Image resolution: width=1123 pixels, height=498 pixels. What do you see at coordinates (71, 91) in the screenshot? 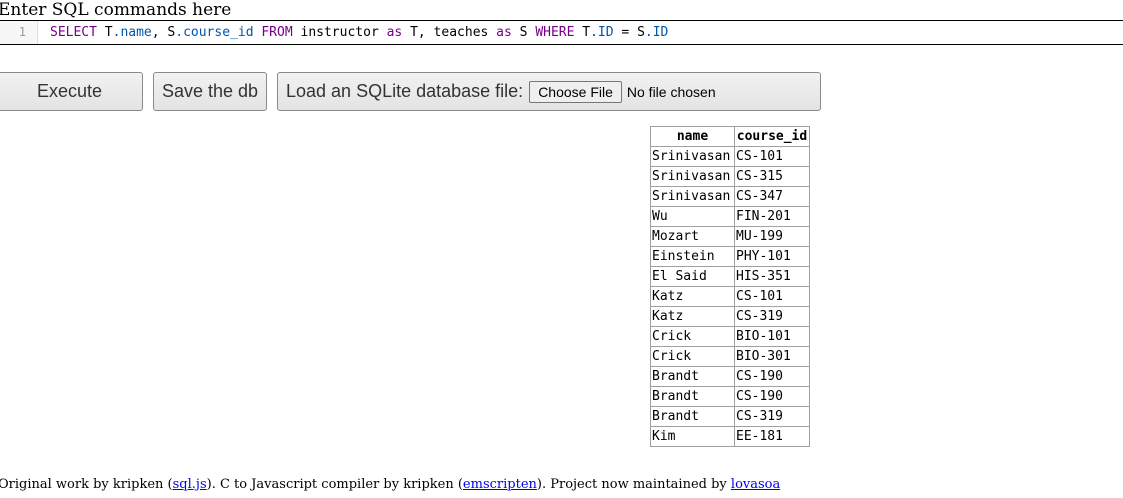
I see `execute-button: Execute` at bounding box center [71, 91].